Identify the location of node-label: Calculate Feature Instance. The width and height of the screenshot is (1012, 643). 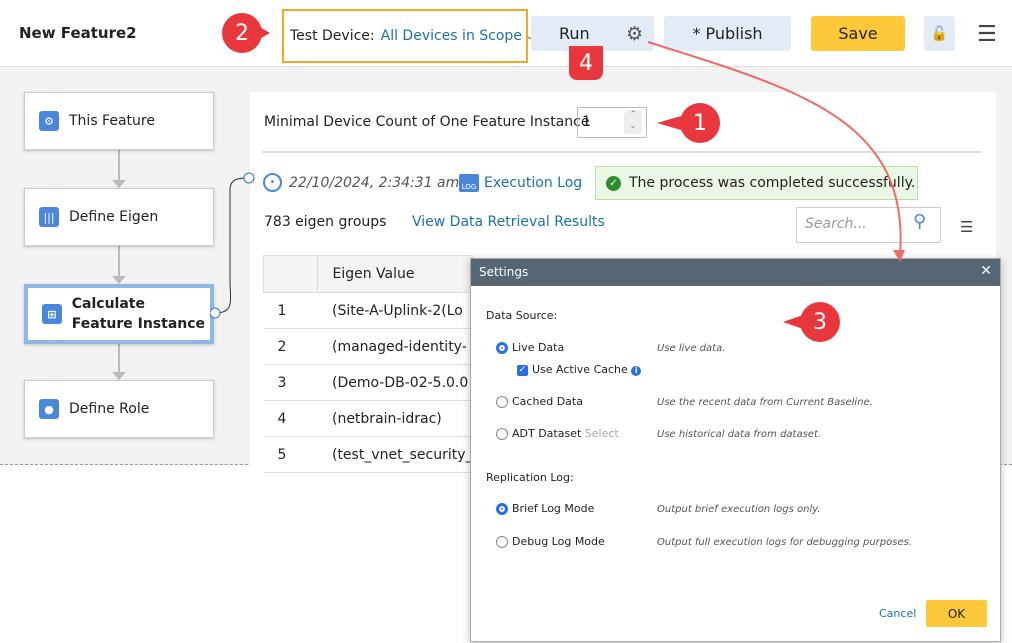
(138, 314).